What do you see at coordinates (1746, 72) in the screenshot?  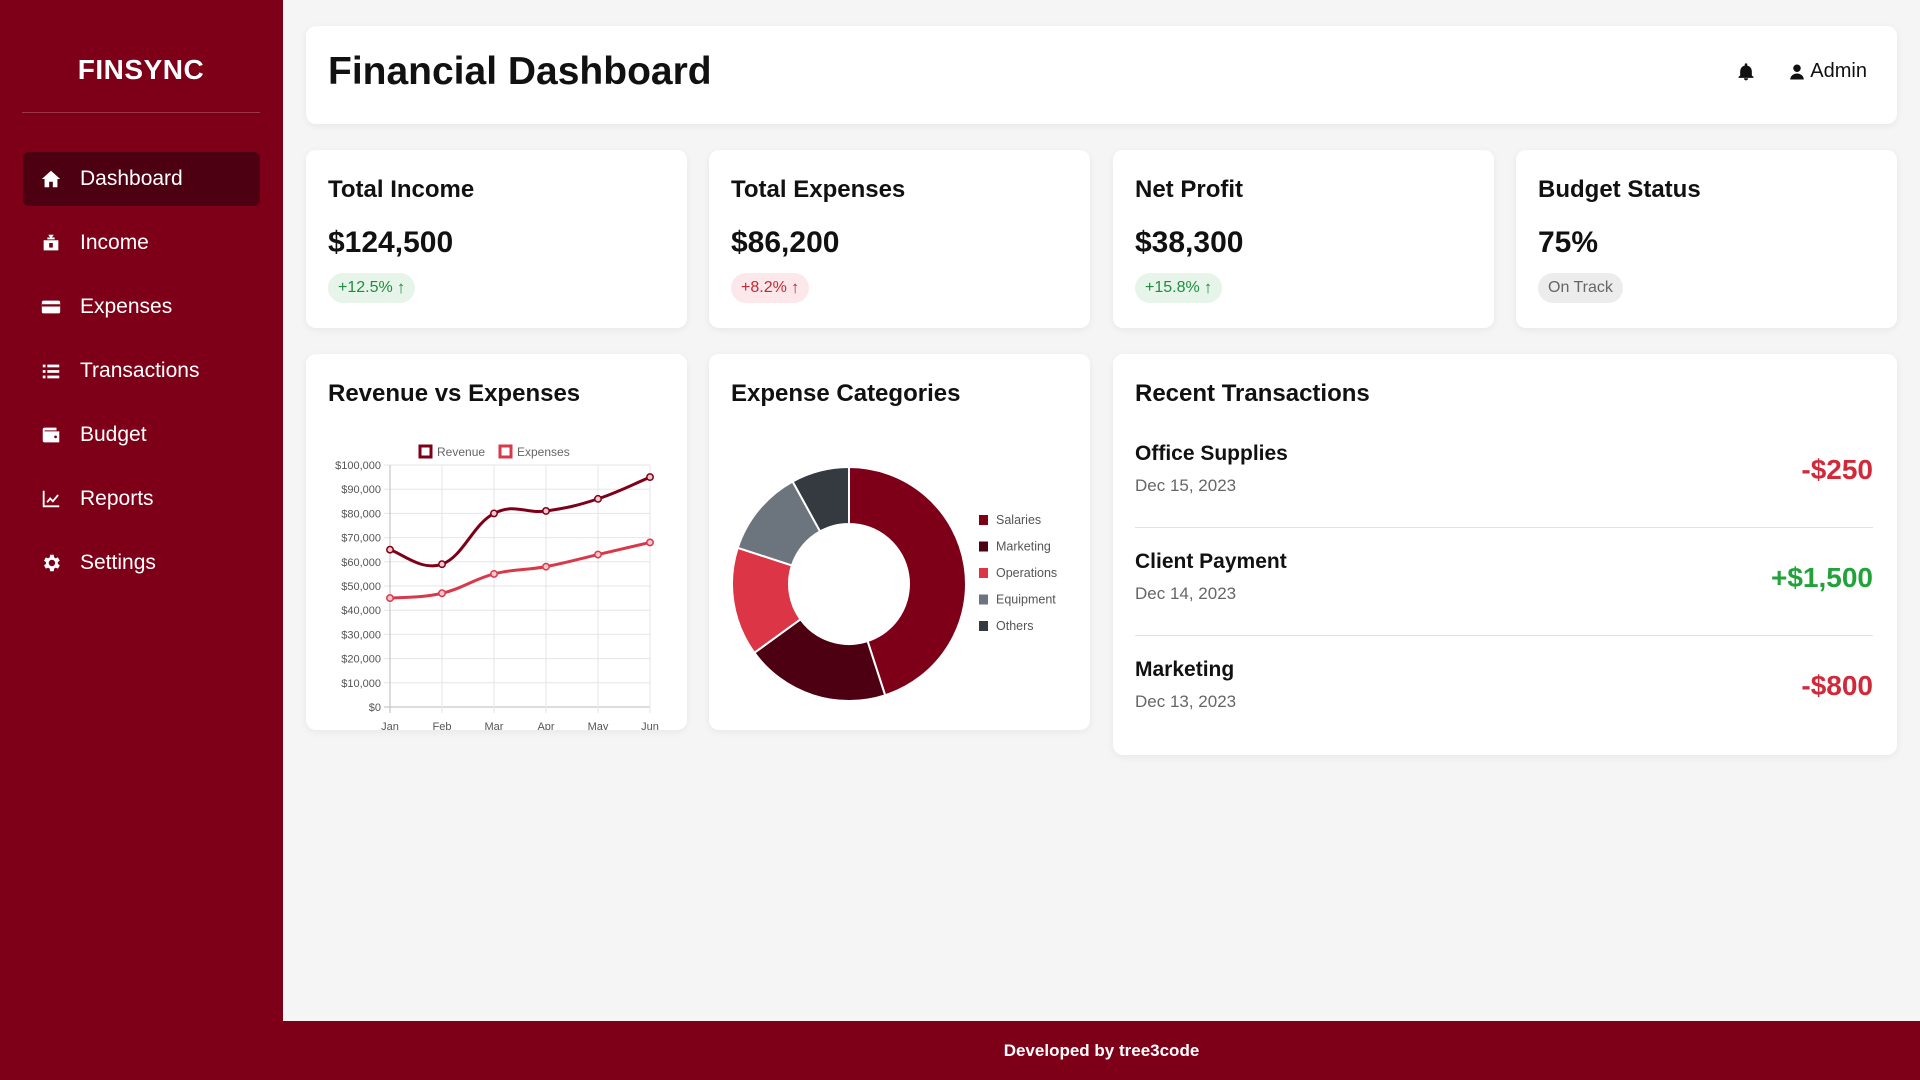 I see `bell-icon` at bounding box center [1746, 72].